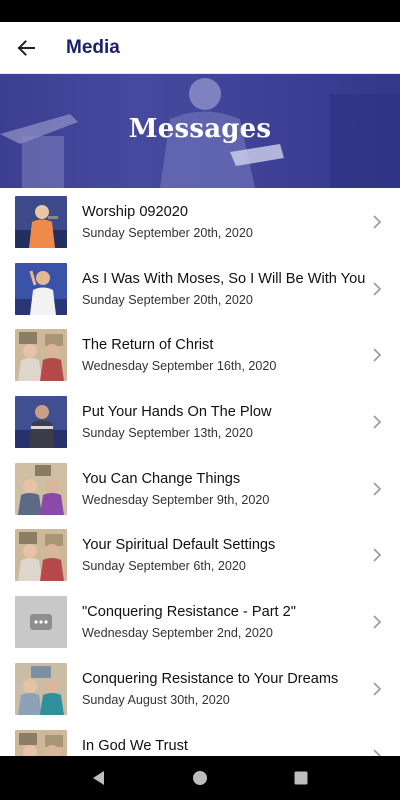  What do you see at coordinates (177, 412) in the screenshot?
I see `message-title: Put Your Hands On The Plow` at bounding box center [177, 412].